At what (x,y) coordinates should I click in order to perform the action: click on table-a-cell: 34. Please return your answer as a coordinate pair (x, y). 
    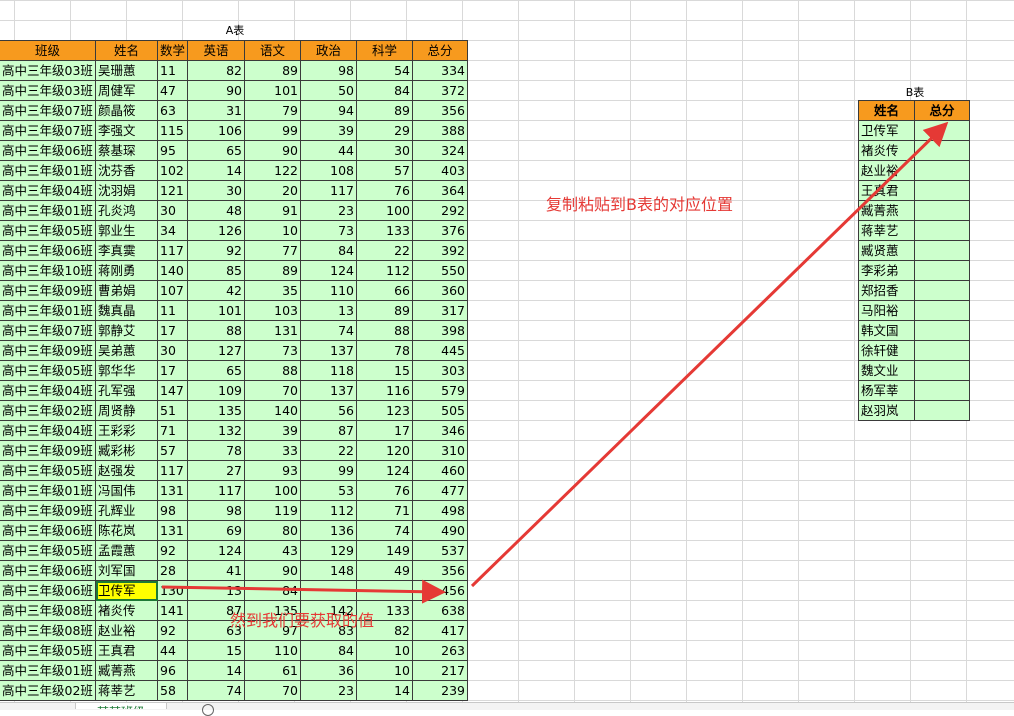
    Looking at the image, I should click on (172, 230).